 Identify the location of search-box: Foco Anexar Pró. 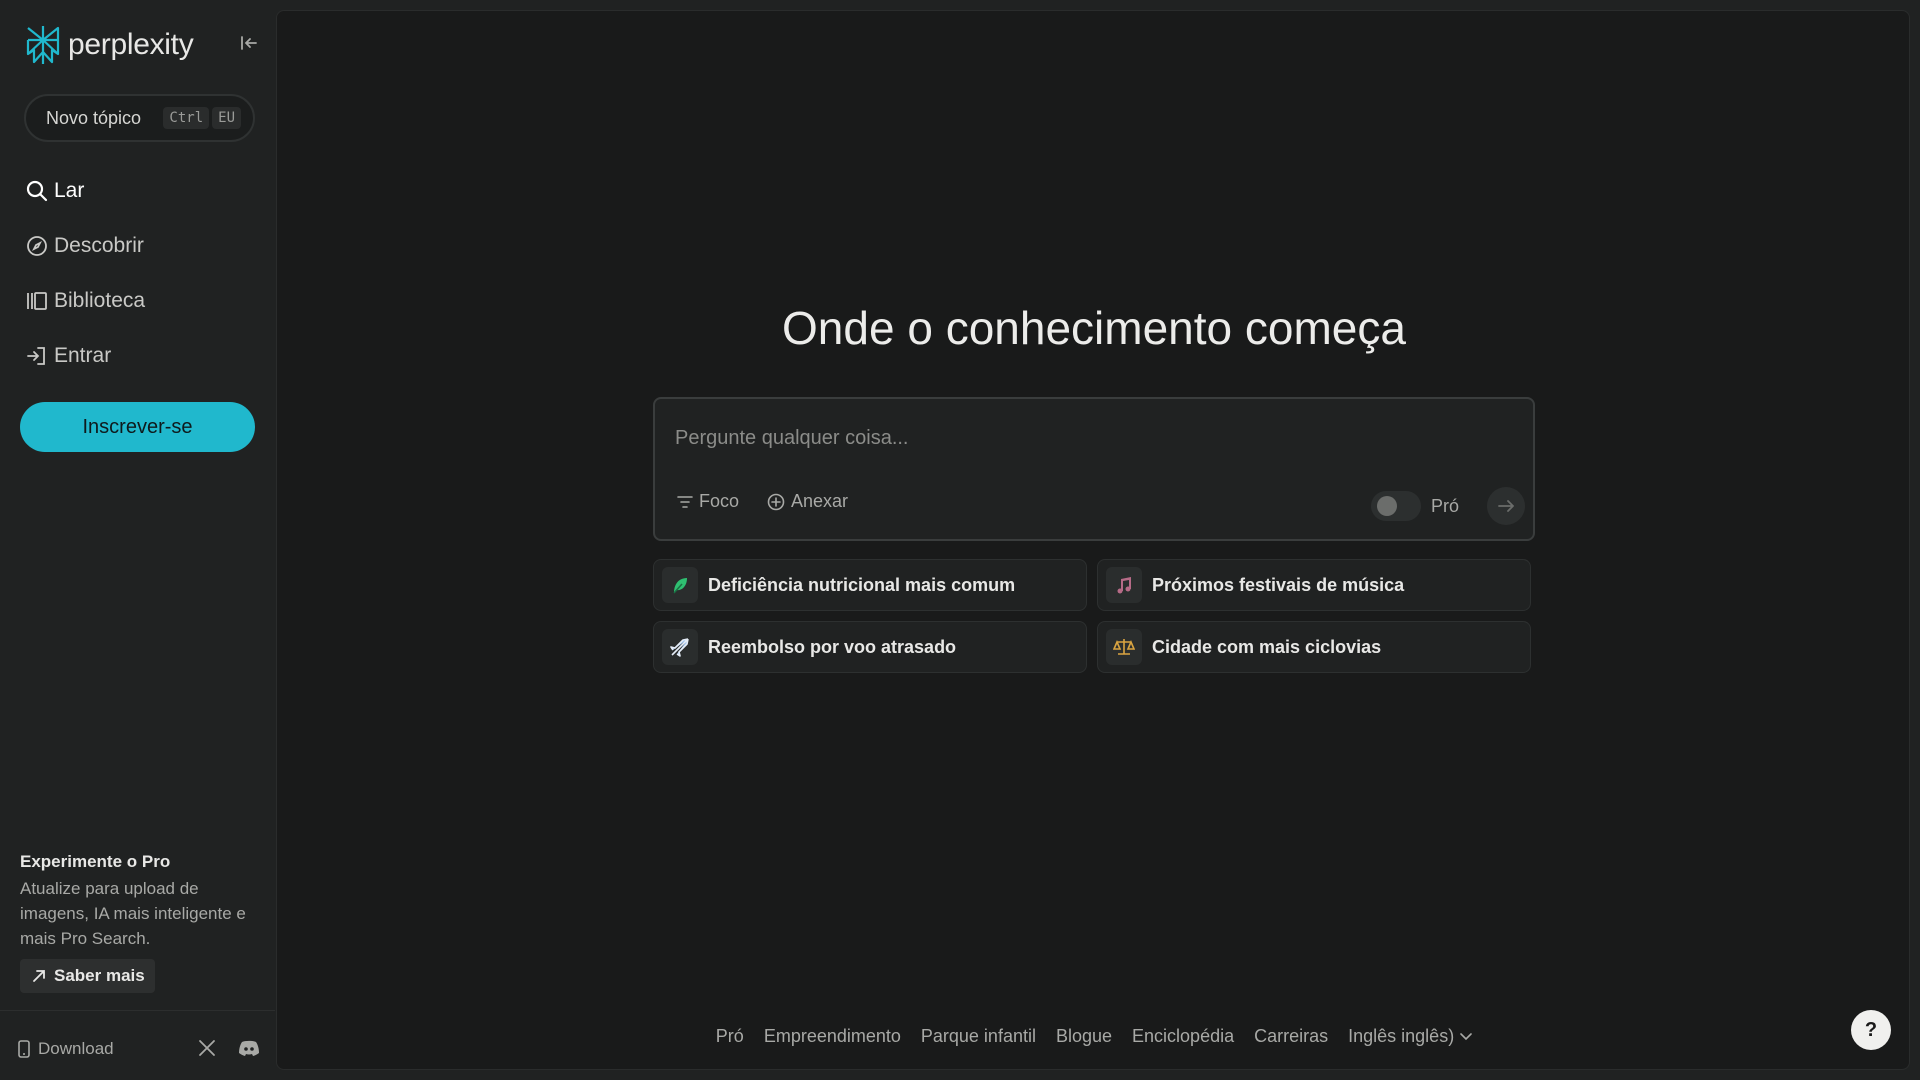
(1094, 469).